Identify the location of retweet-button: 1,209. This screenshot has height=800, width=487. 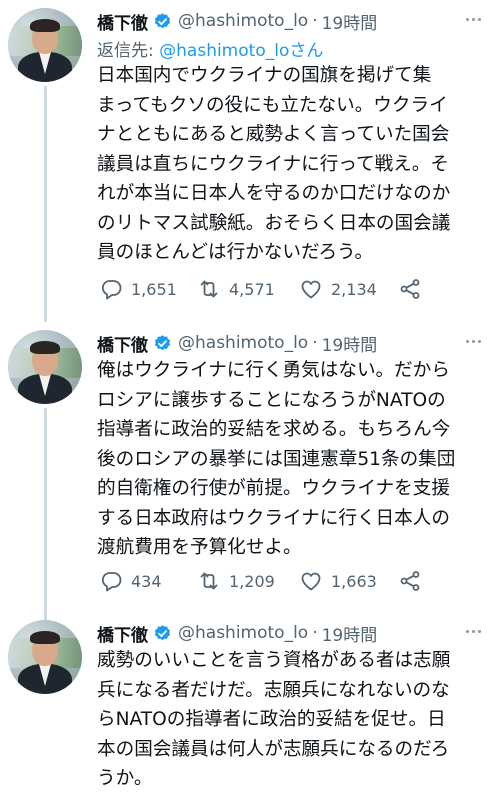
(236, 581).